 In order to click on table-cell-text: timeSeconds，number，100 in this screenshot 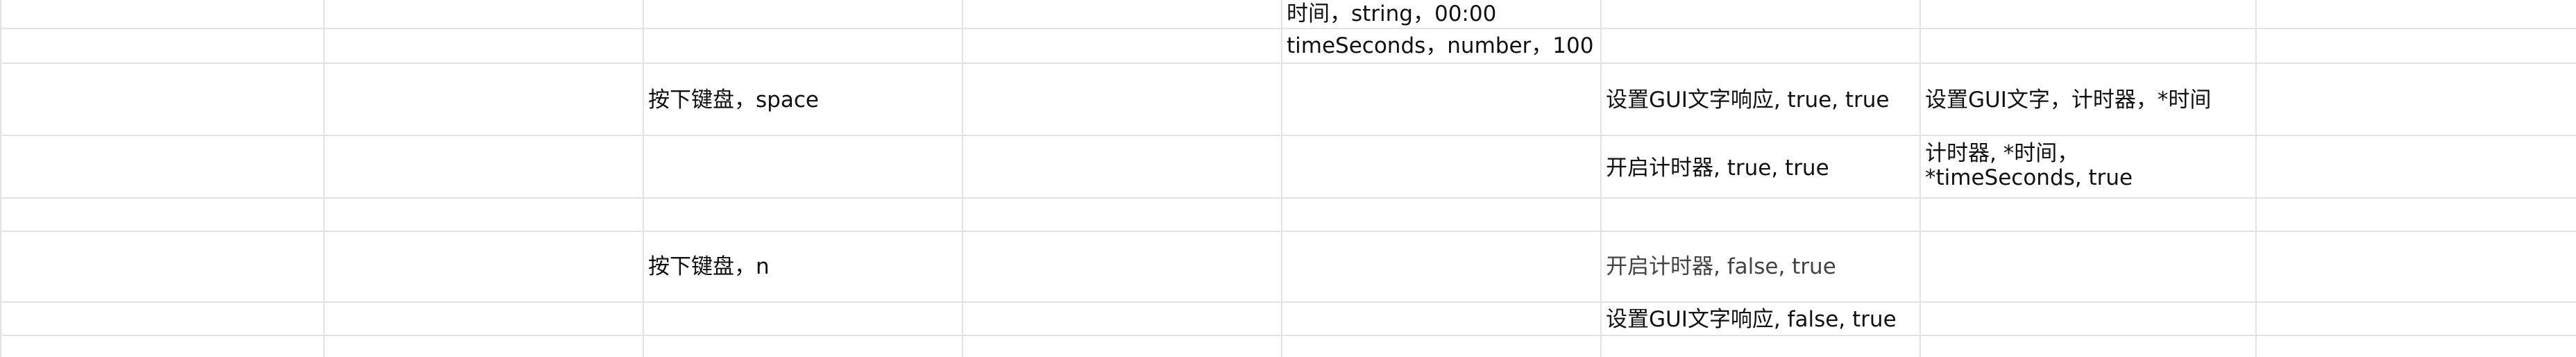, I will do `click(1441, 45)`.